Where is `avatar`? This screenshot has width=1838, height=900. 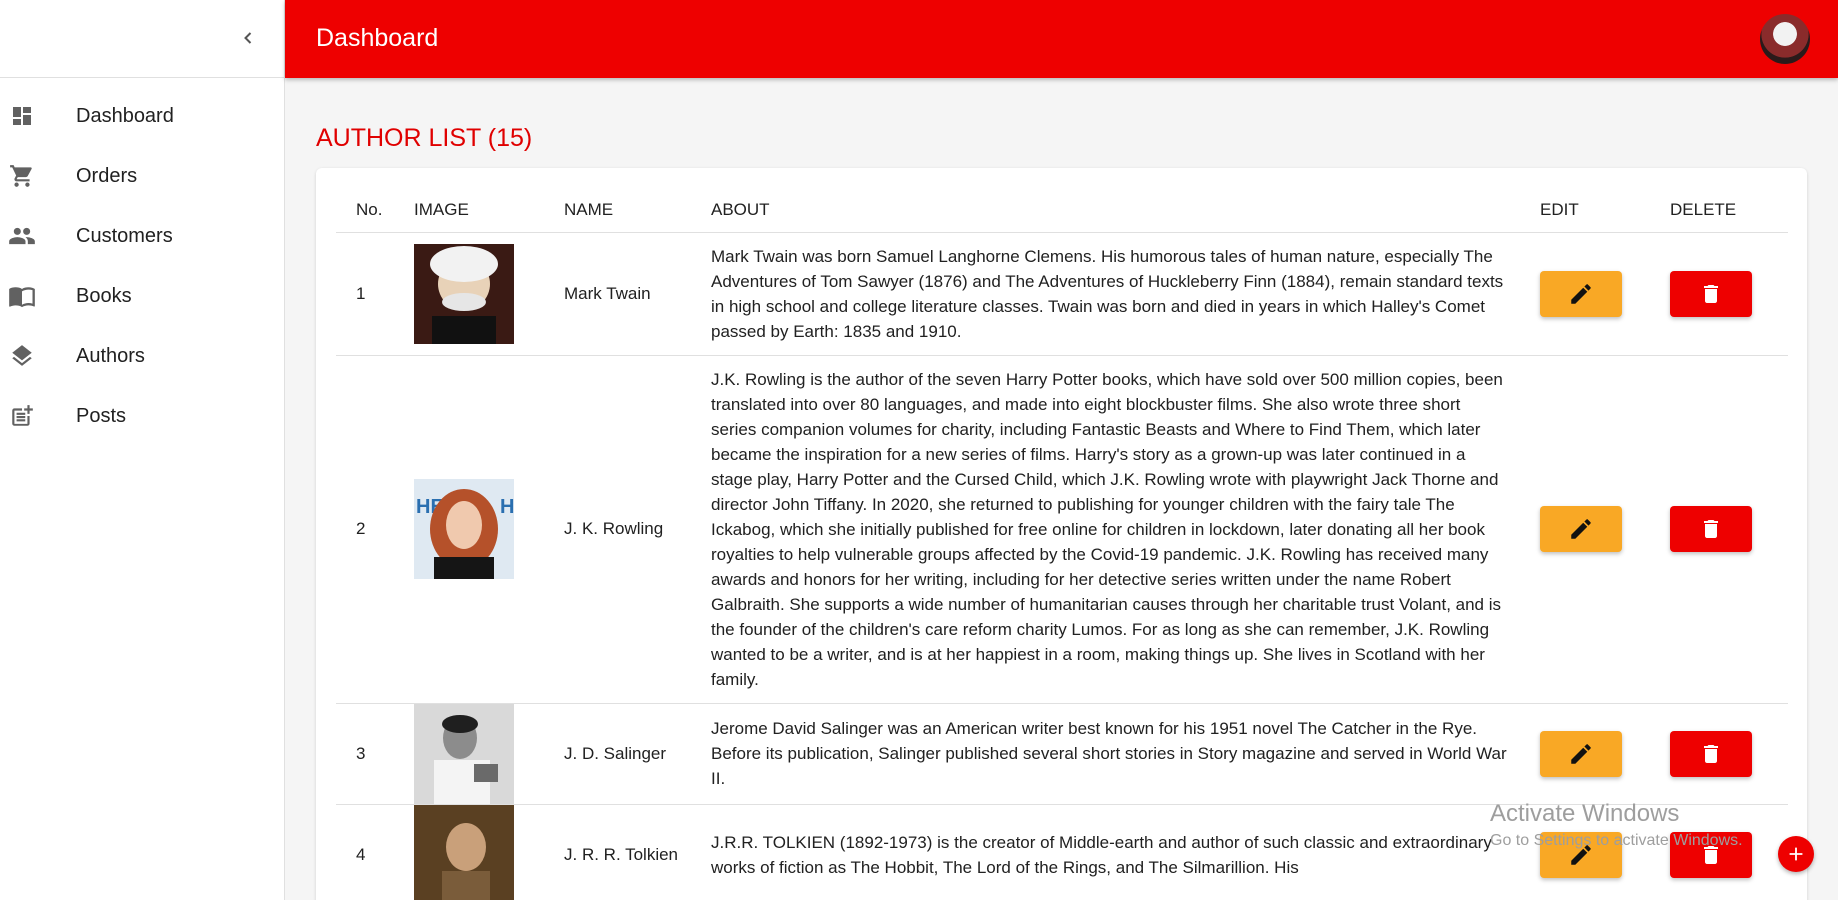 avatar is located at coordinates (1785, 39).